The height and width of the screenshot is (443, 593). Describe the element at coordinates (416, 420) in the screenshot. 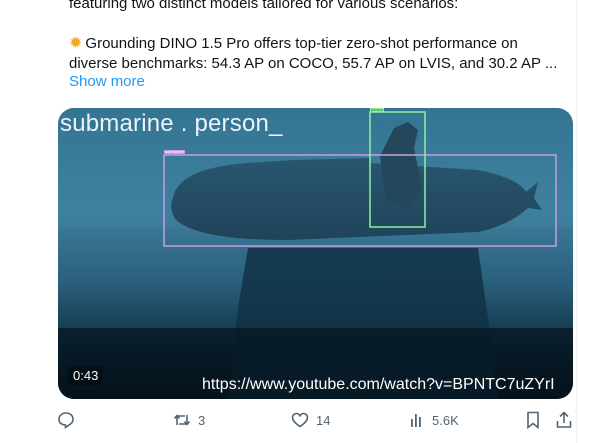

I see `views-icon` at that location.